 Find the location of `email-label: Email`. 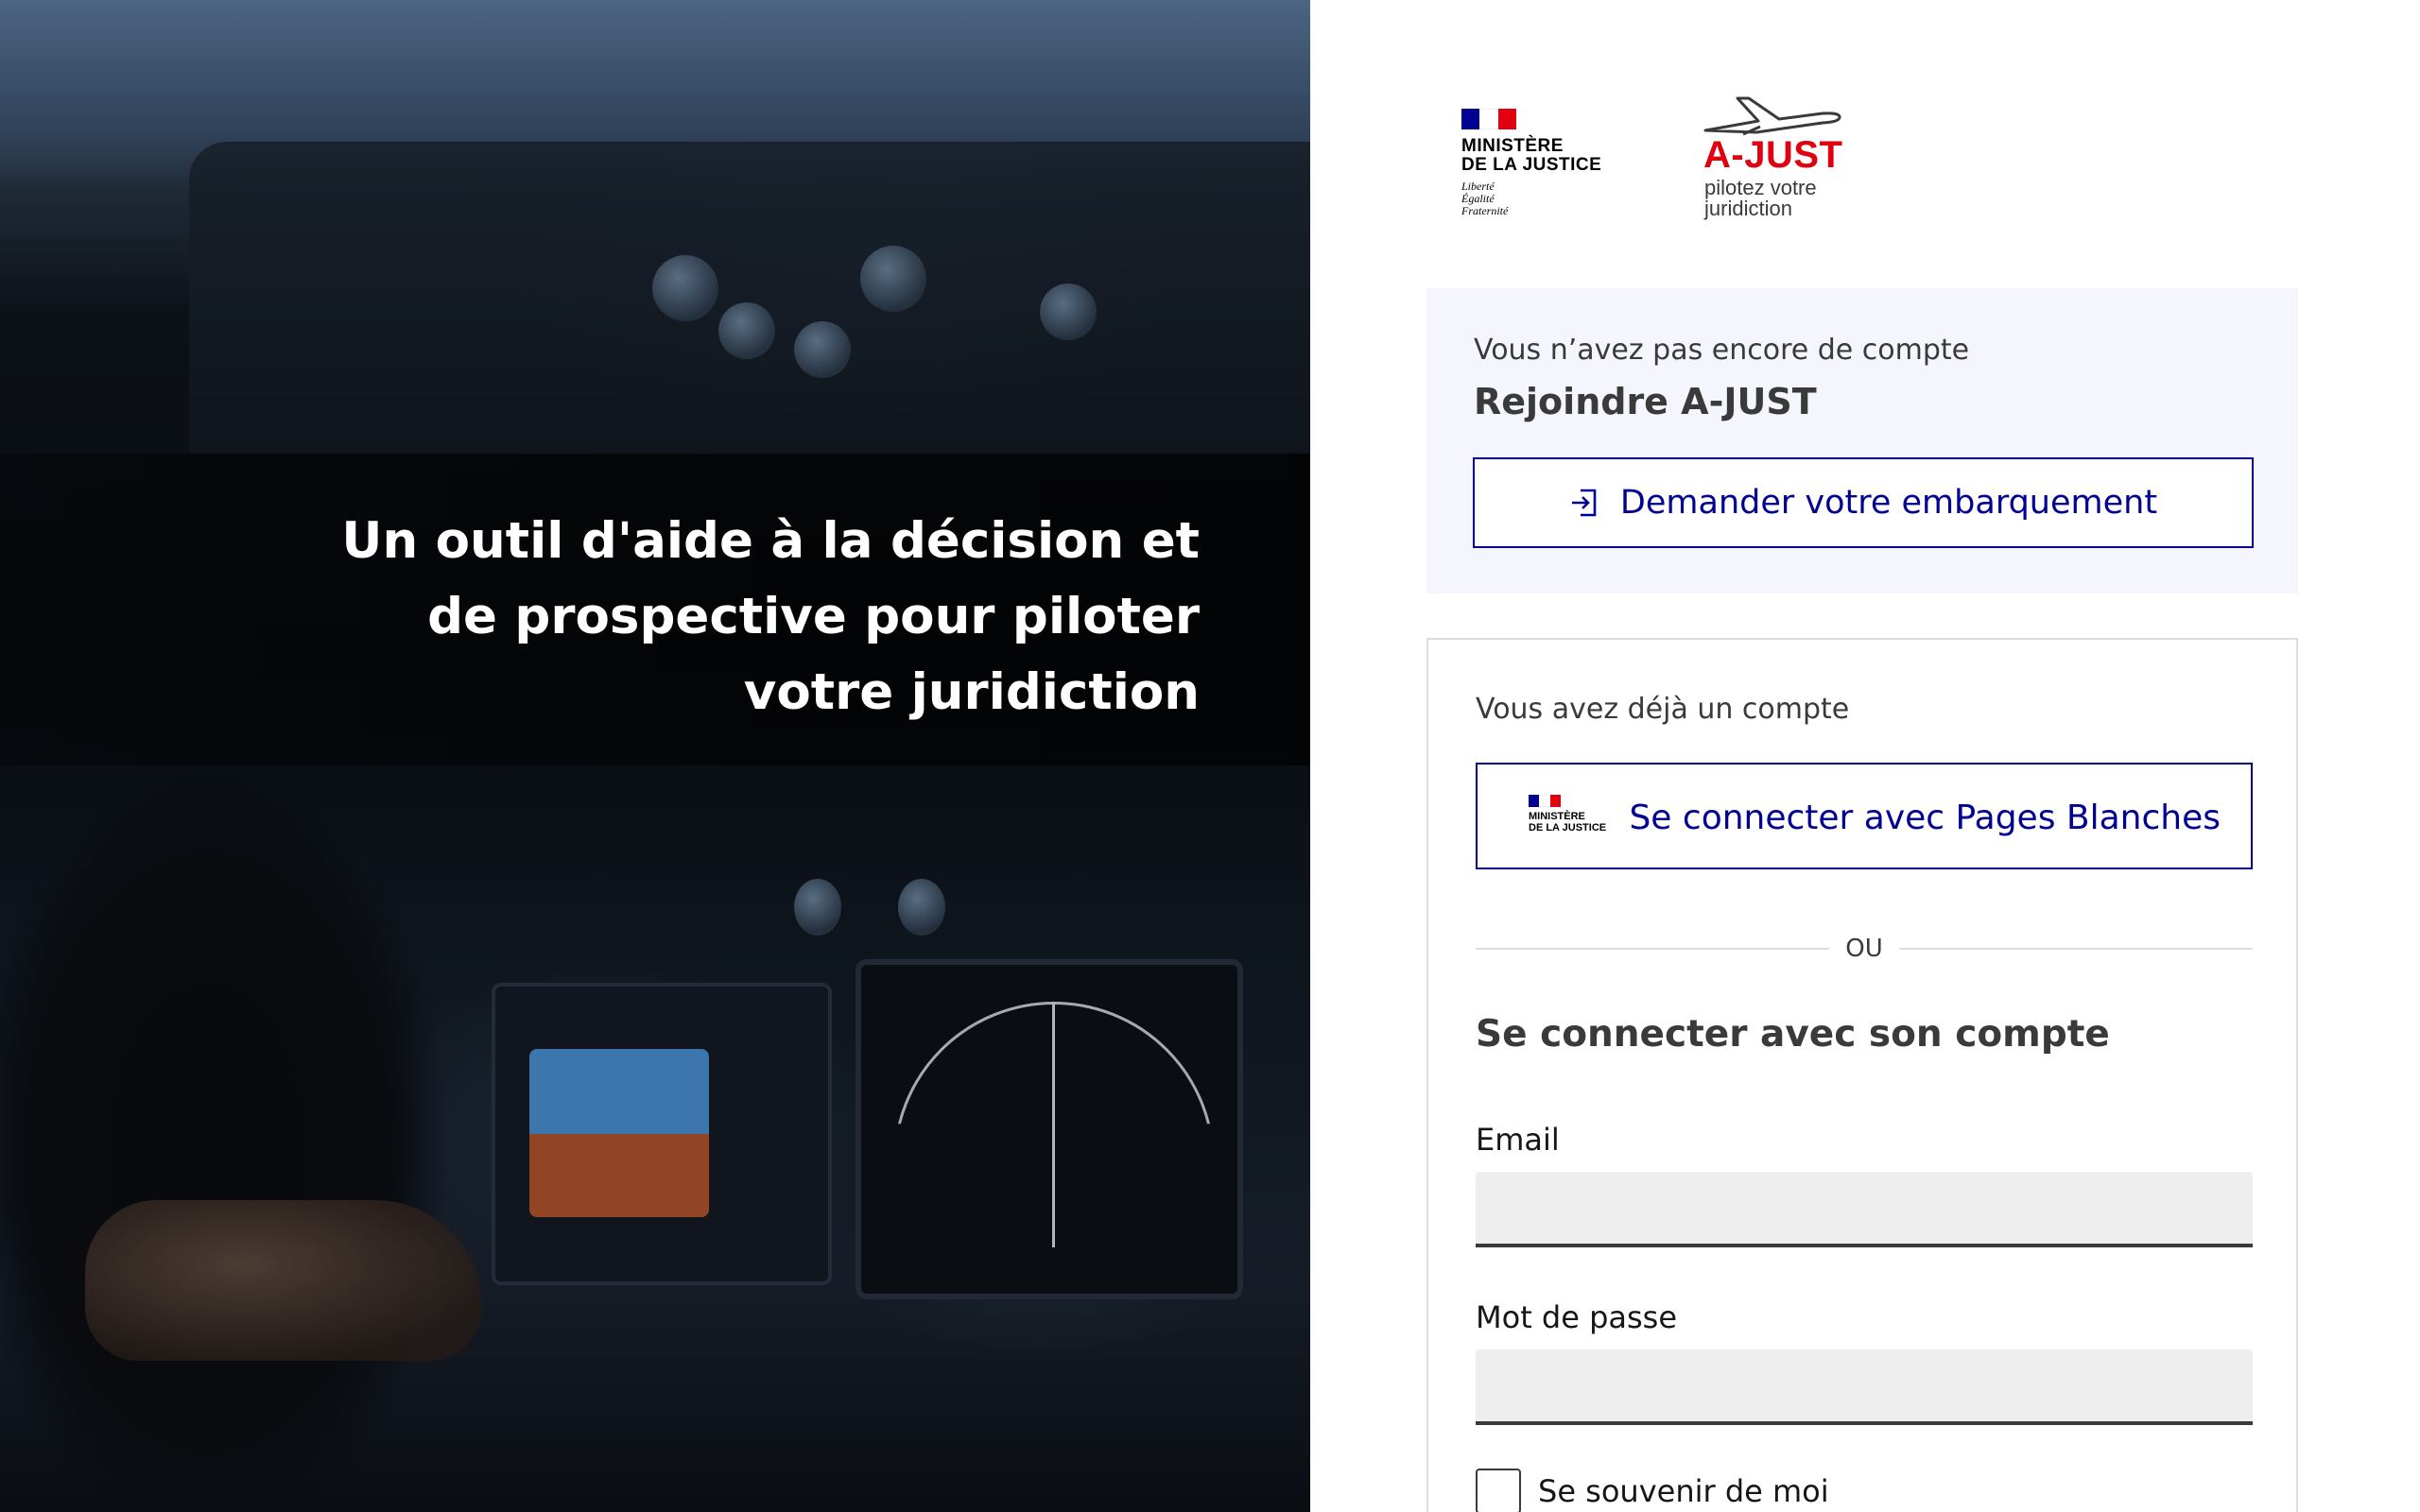

email-label: Email is located at coordinates (1518, 1140).